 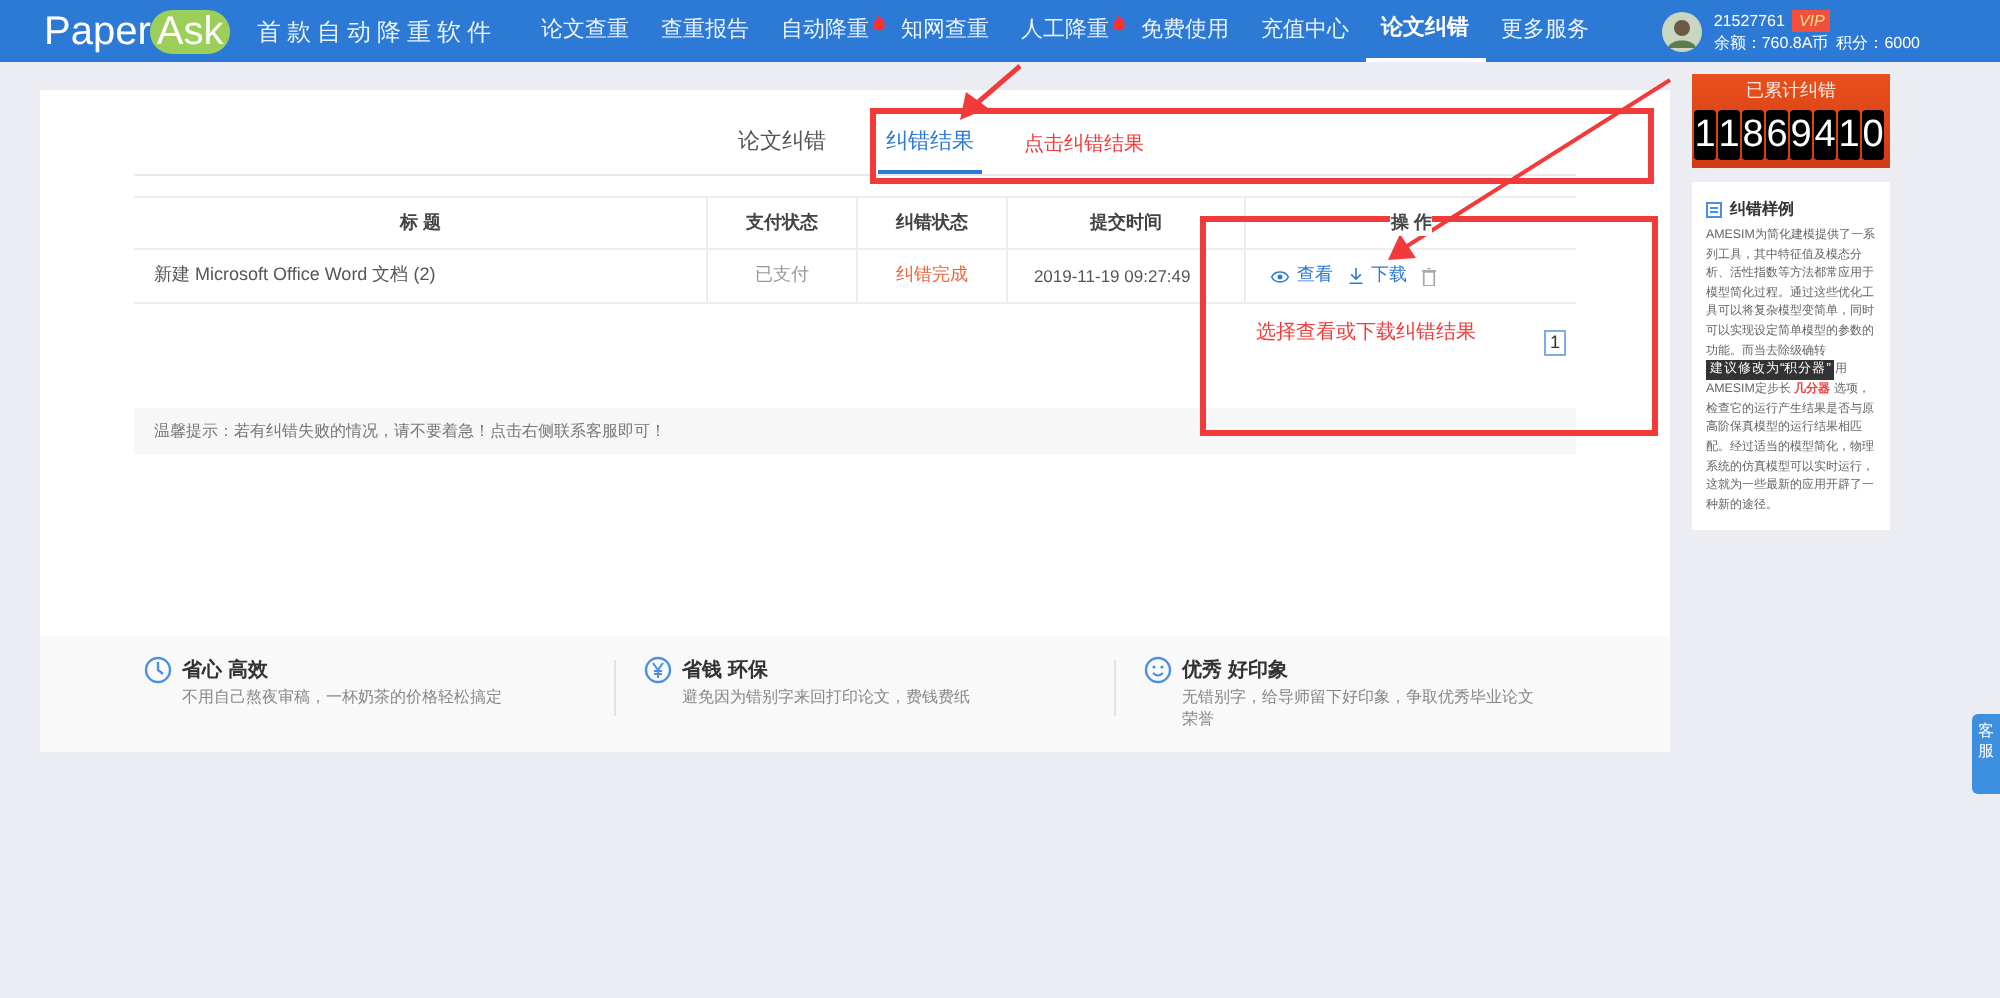 I want to click on column-header: 支付状态, so click(x=782, y=223).